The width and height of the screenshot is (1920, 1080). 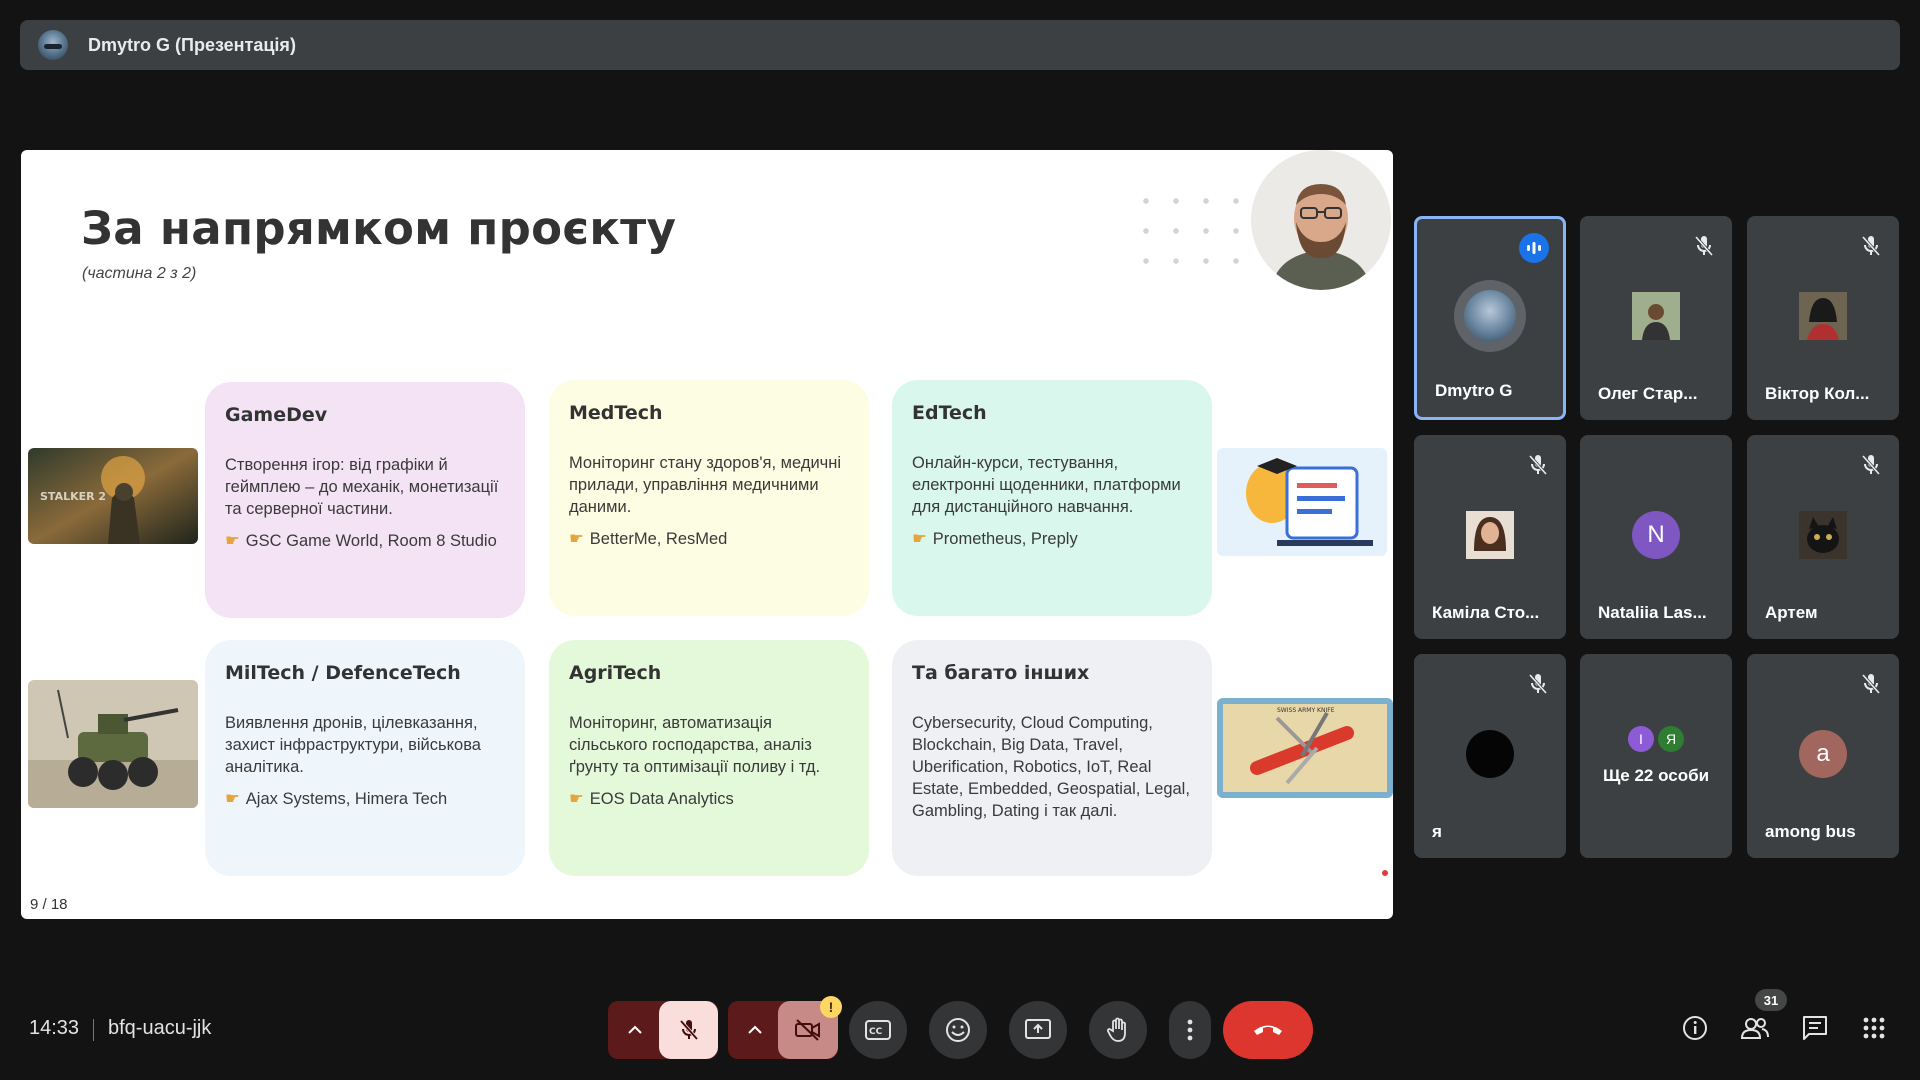 What do you see at coordinates (1671, 739) in the screenshot?
I see `avatar: Я` at bounding box center [1671, 739].